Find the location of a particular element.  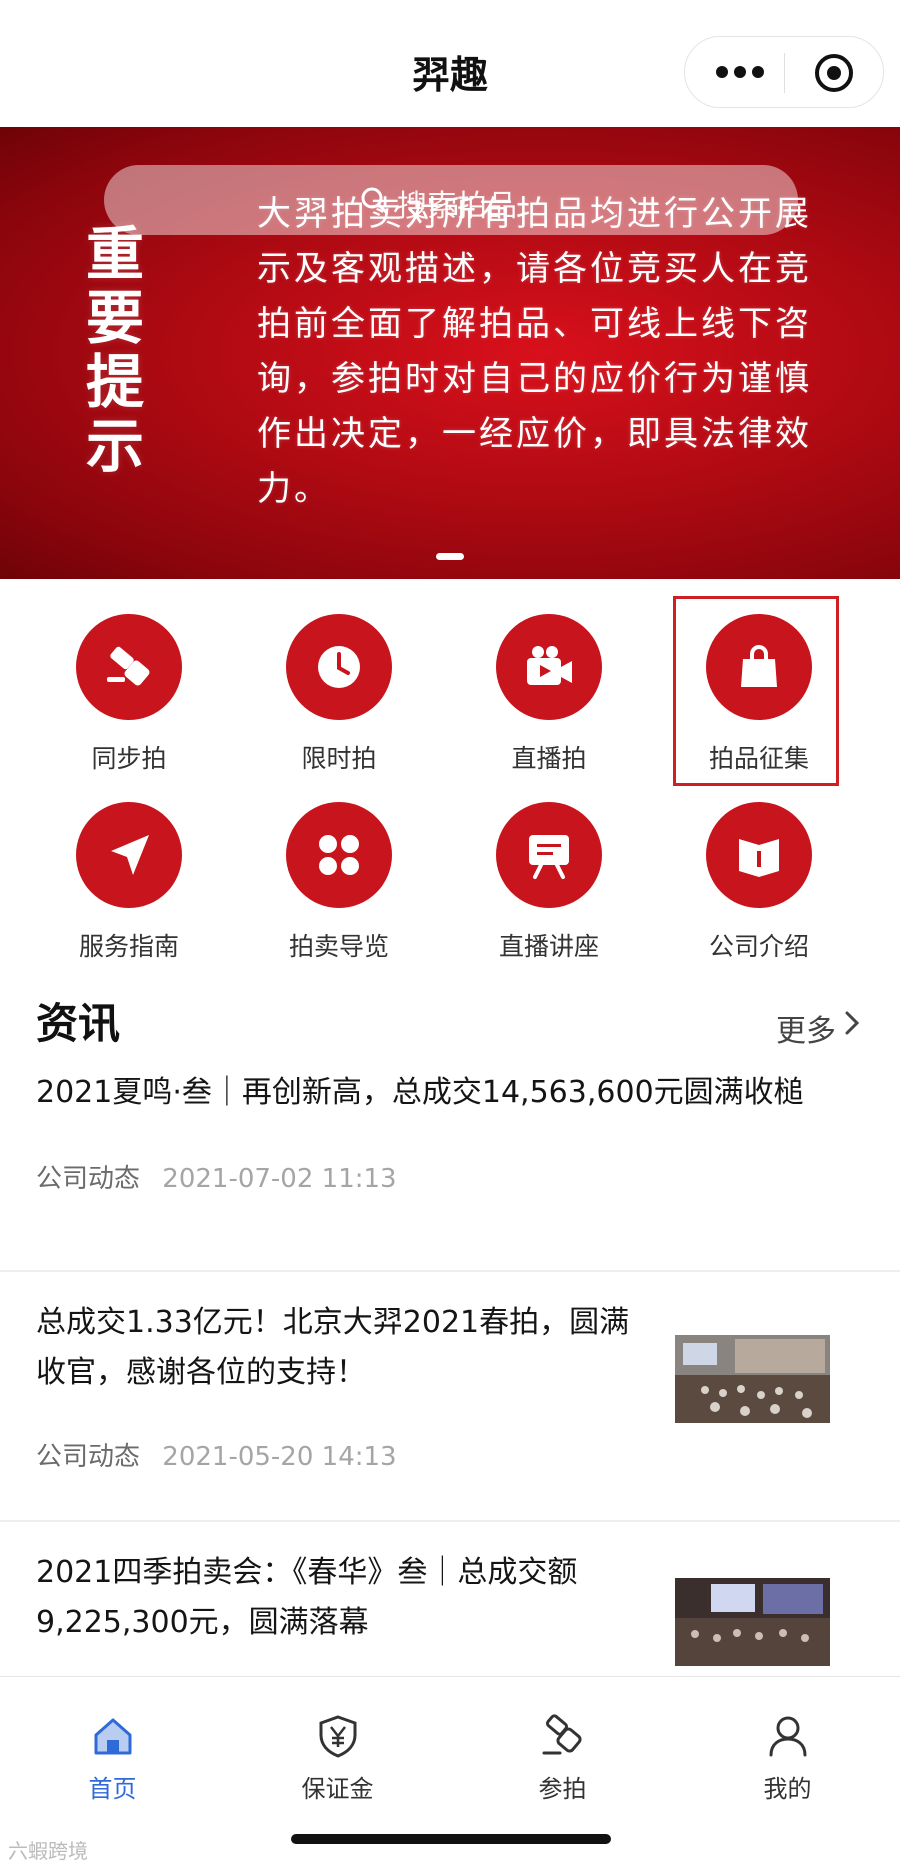

tab-label: 首页 is located at coordinates (112, 1789).